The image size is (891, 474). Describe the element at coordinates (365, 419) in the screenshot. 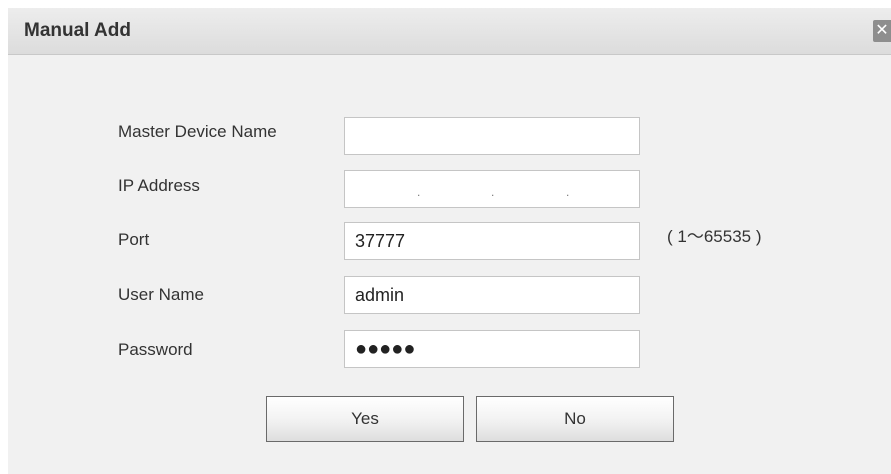

I see `yes-button: Yes` at that location.